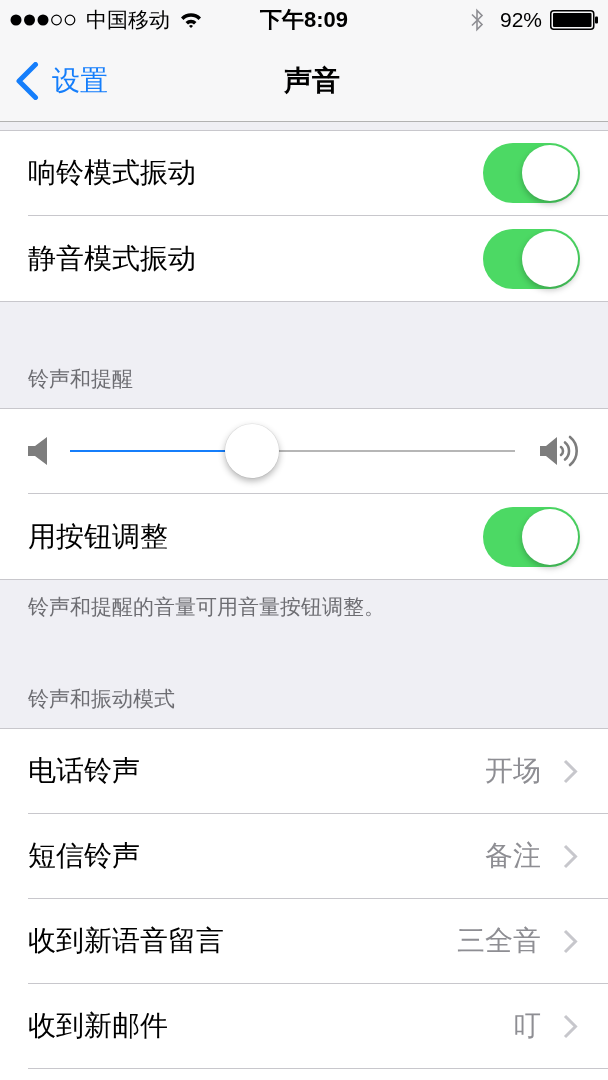  I want to click on volume-slider, so click(292, 451).